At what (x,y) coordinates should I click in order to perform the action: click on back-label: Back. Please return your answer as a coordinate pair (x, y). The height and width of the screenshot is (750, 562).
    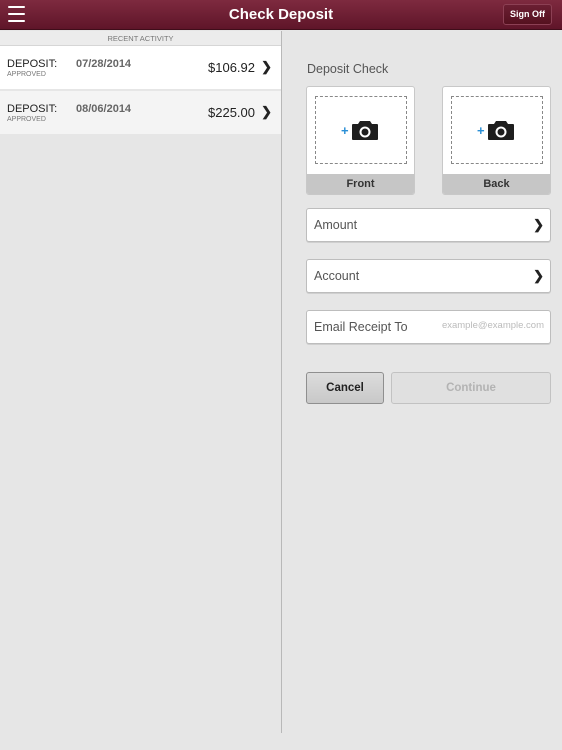
    Looking at the image, I should click on (496, 184).